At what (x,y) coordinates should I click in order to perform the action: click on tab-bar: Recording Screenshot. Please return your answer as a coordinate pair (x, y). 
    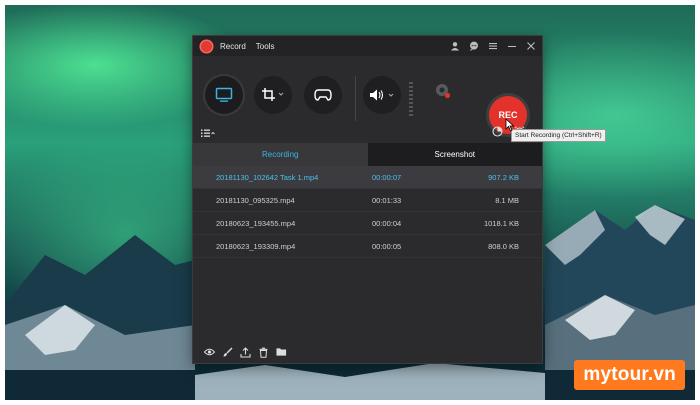
    Looking at the image, I should click on (367, 154).